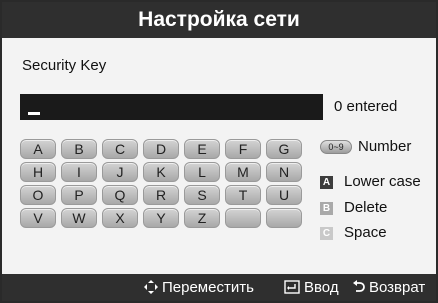  I want to click on key-i: I, so click(79, 172).